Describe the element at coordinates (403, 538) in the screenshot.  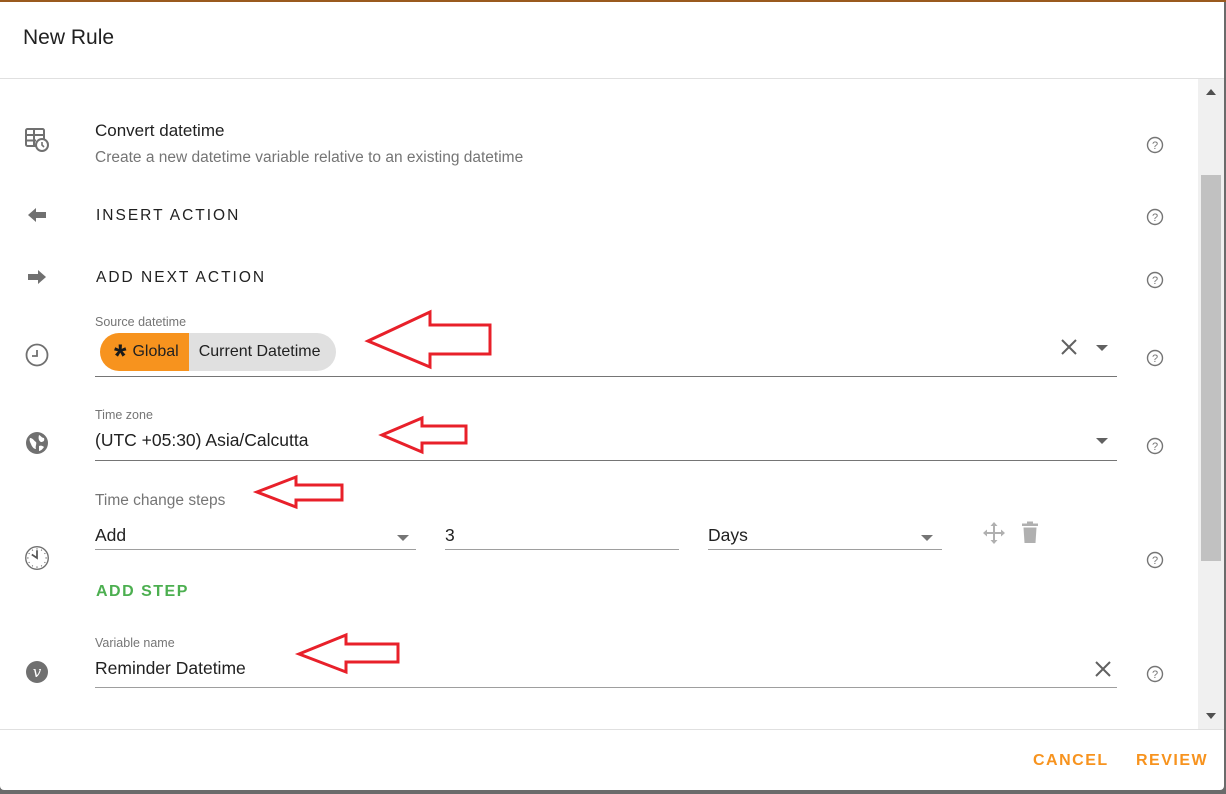
I see `step-operation-caret` at that location.